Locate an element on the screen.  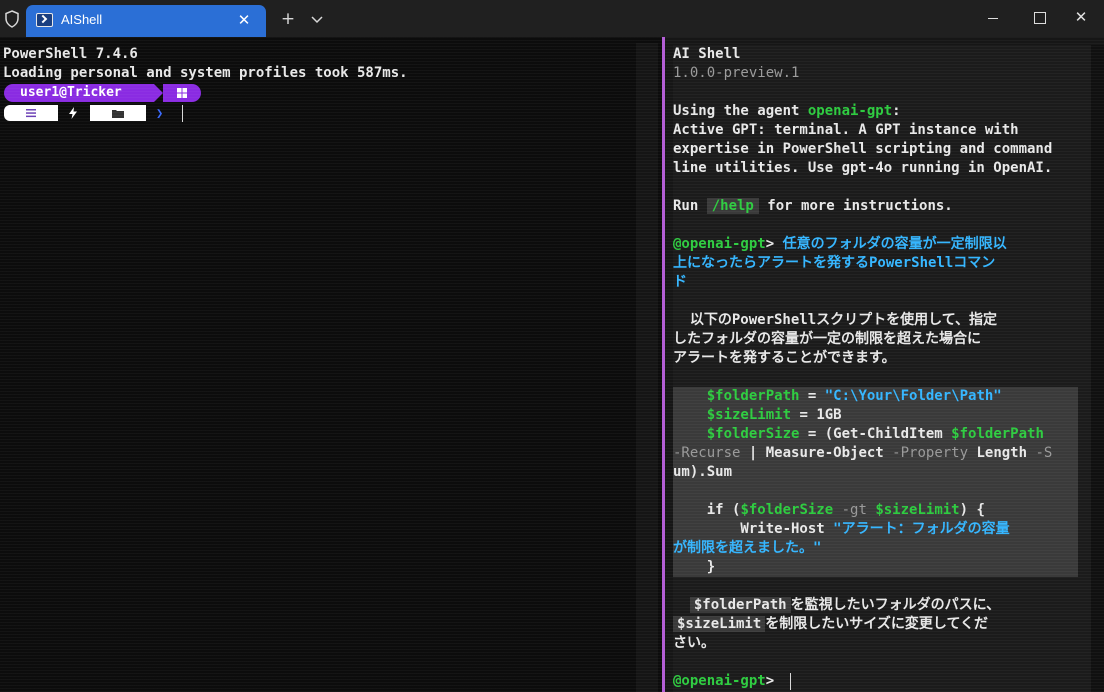
code-line: が制限を超えました。" is located at coordinates (747, 548).